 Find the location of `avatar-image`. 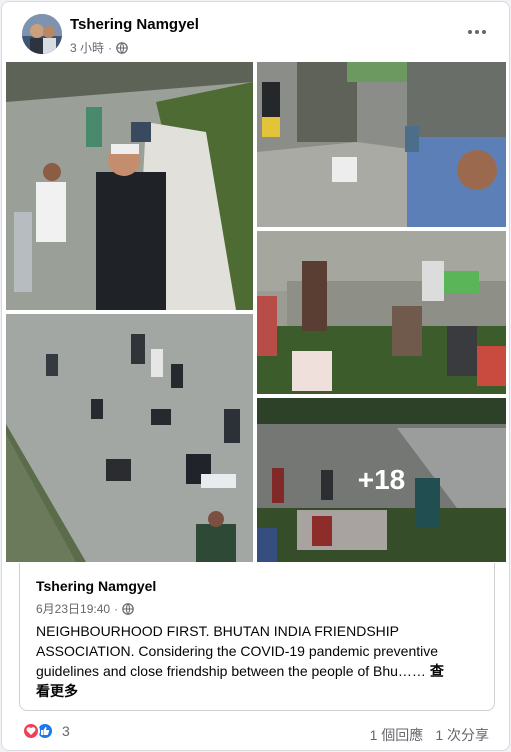

avatar-image is located at coordinates (42, 34).